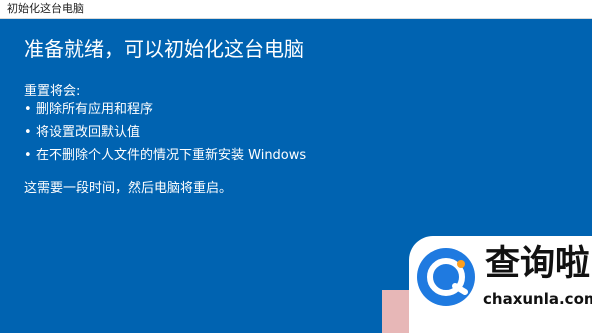  I want to click on list-item: • 删除所有应用和程序, so click(165, 109).